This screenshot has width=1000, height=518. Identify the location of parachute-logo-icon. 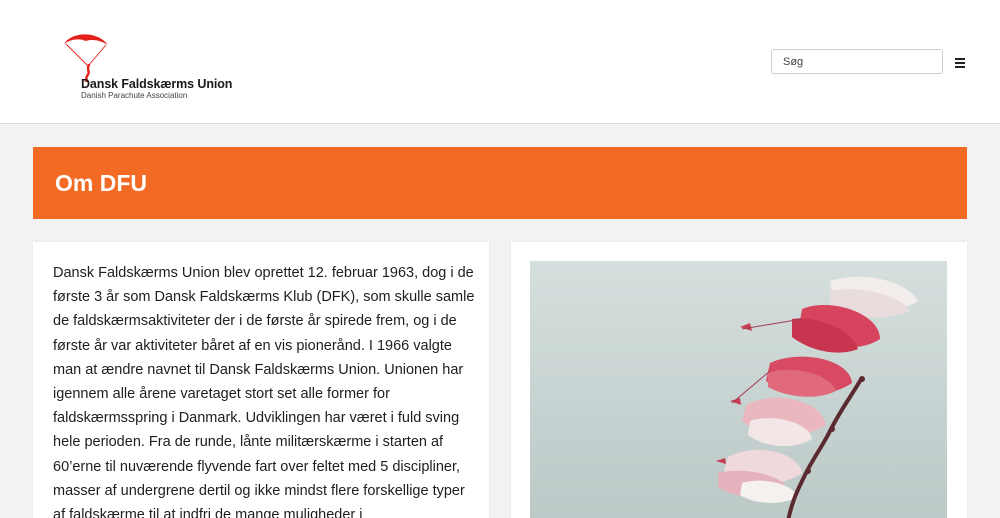
(86, 58).